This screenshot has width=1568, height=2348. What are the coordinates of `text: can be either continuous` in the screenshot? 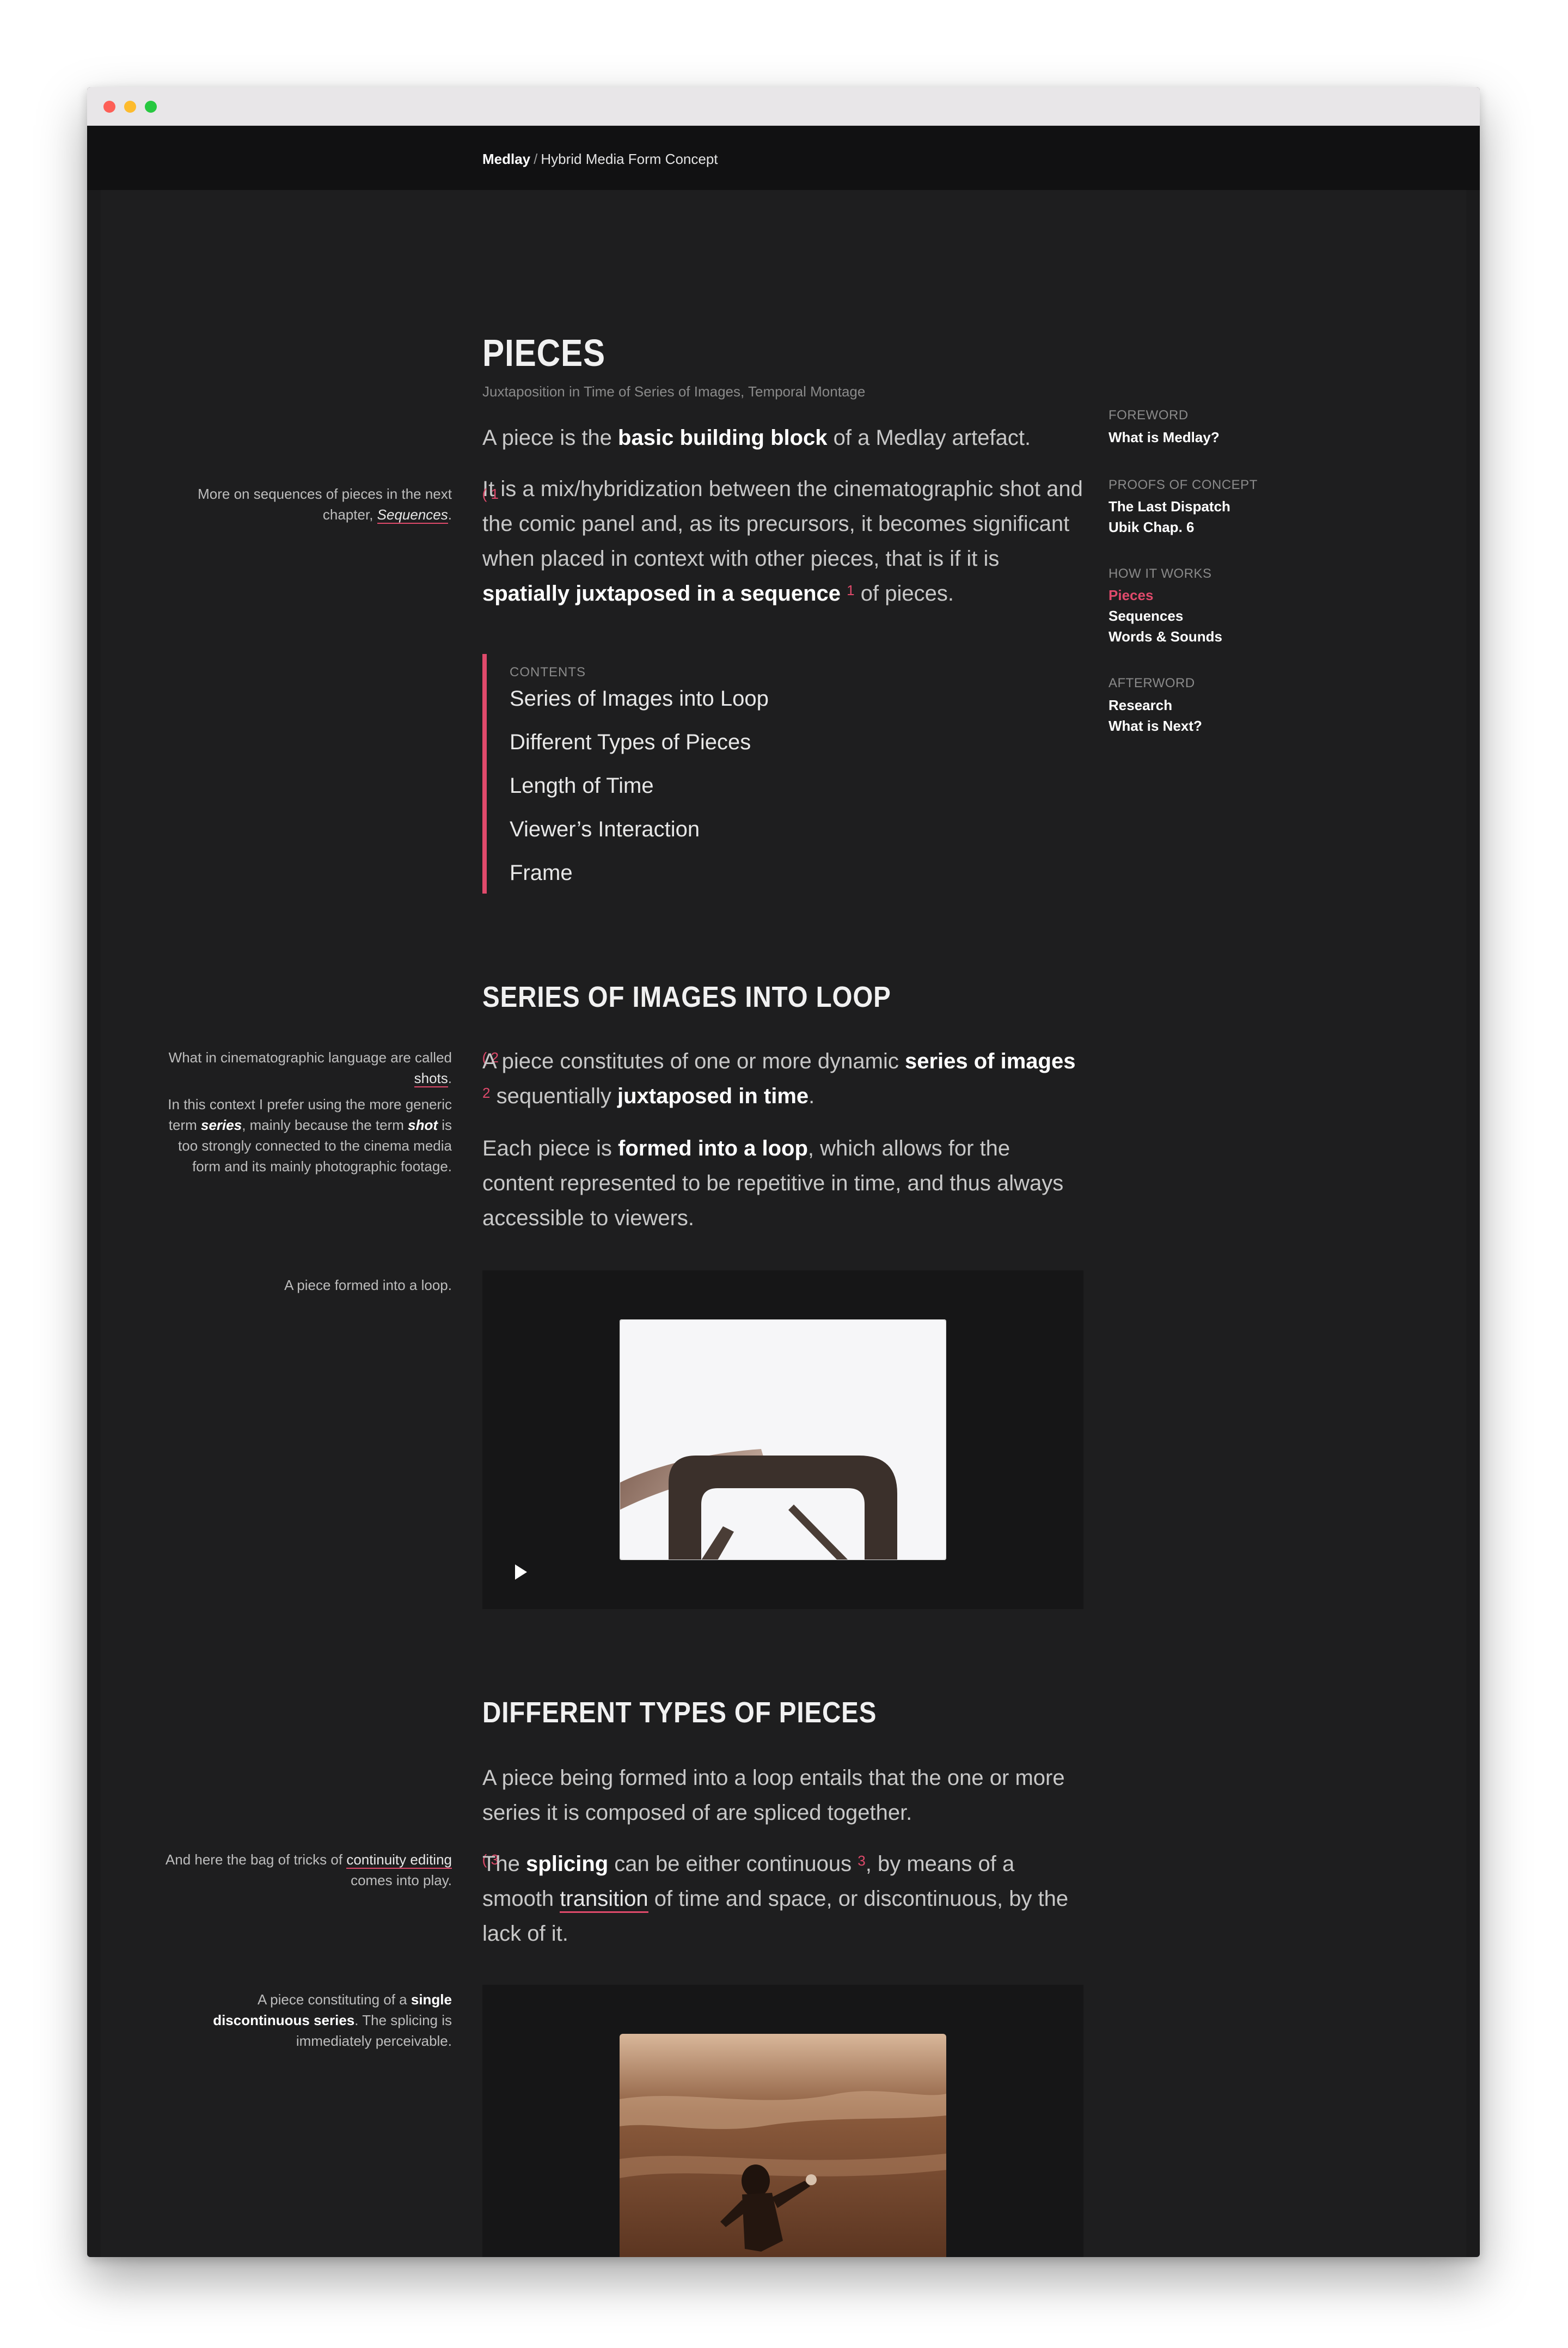 It's located at (733, 1864).